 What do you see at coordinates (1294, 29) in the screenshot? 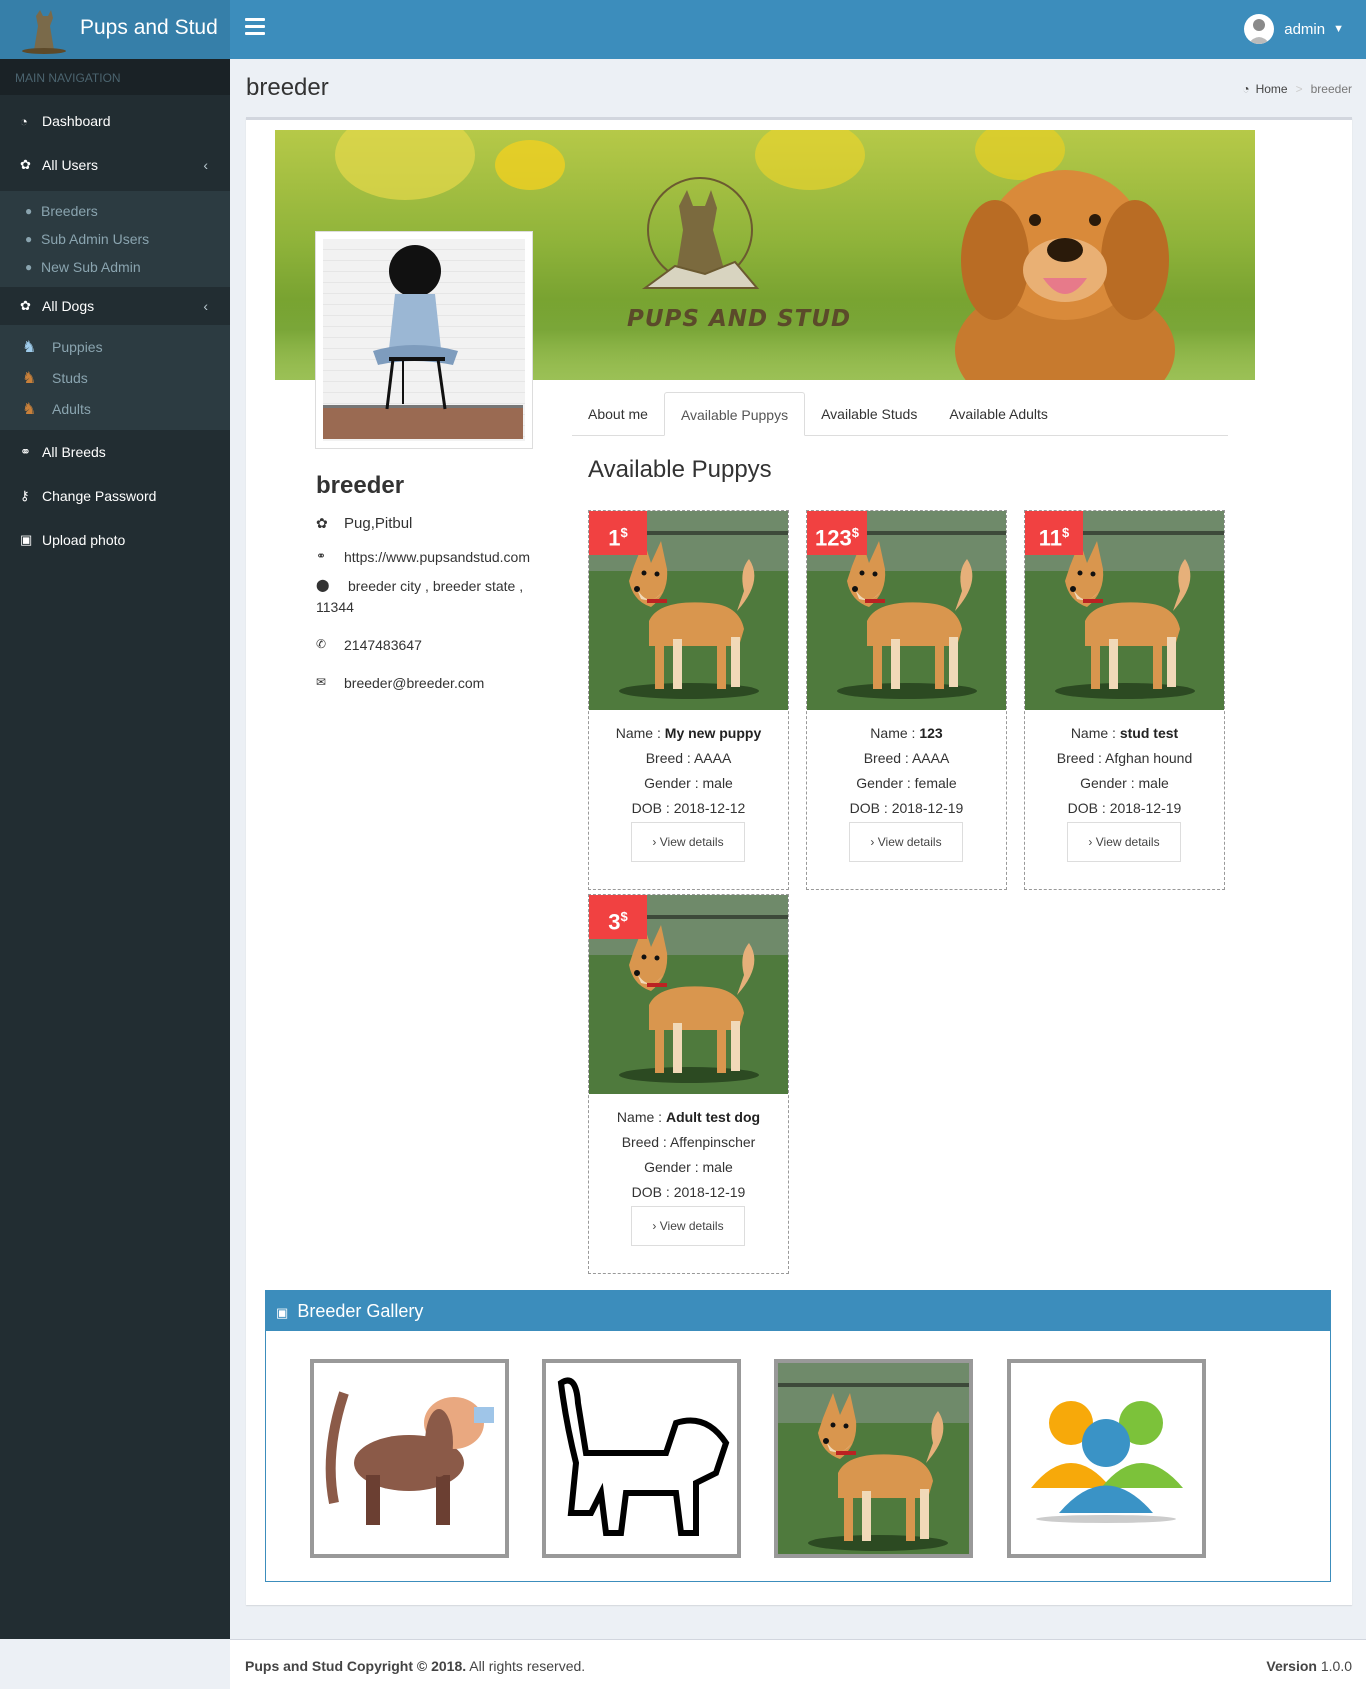
I see `user-menu: admin ▼` at bounding box center [1294, 29].